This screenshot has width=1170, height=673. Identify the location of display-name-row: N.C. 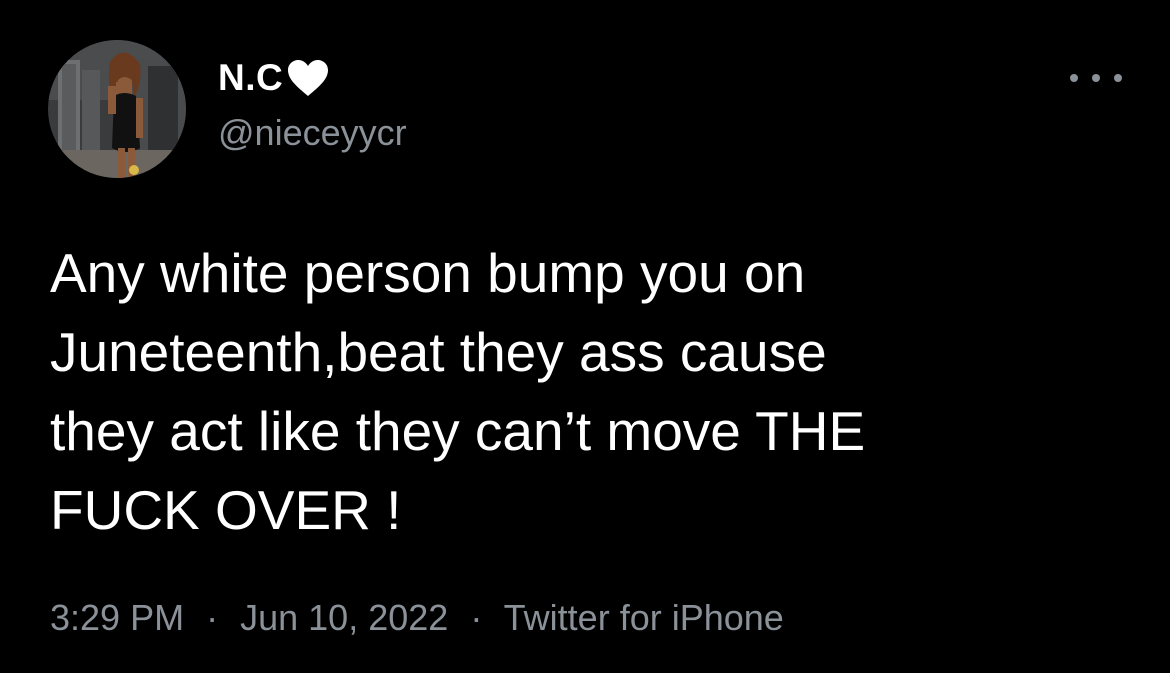
(274, 78).